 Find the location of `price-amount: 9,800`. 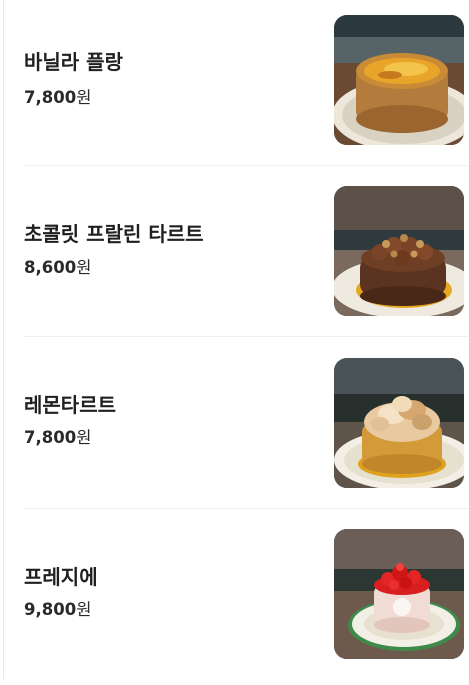

price-amount: 9,800 is located at coordinates (50, 609).